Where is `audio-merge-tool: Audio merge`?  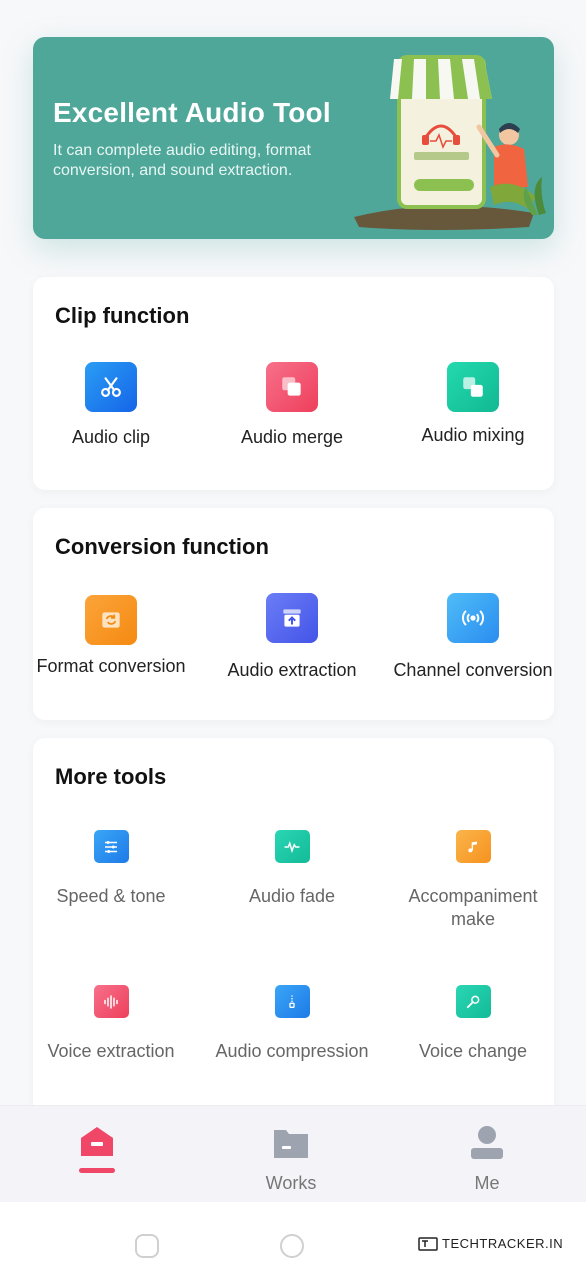
audio-merge-tool: Audio merge is located at coordinates (292, 405).